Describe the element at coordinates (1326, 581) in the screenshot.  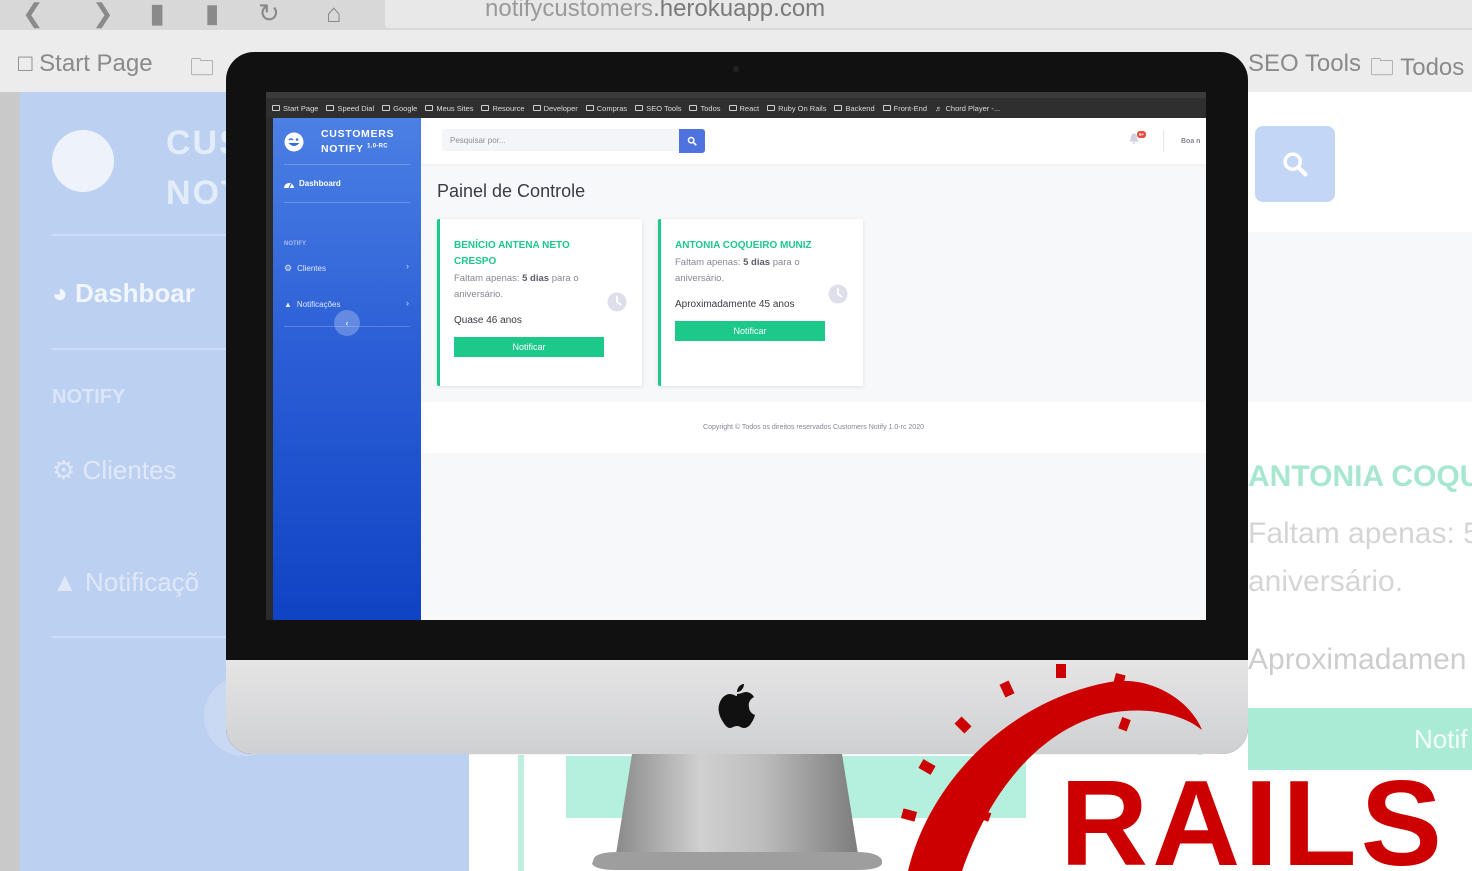
I see `background-card-line: aniversário.` at that location.